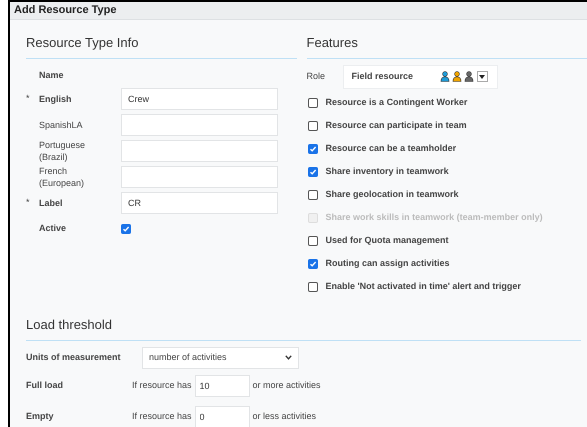 The image size is (587, 427). What do you see at coordinates (434, 217) in the screenshot?
I see `option-label: Share work skills in teamwork (team-member only)` at bounding box center [434, 217].